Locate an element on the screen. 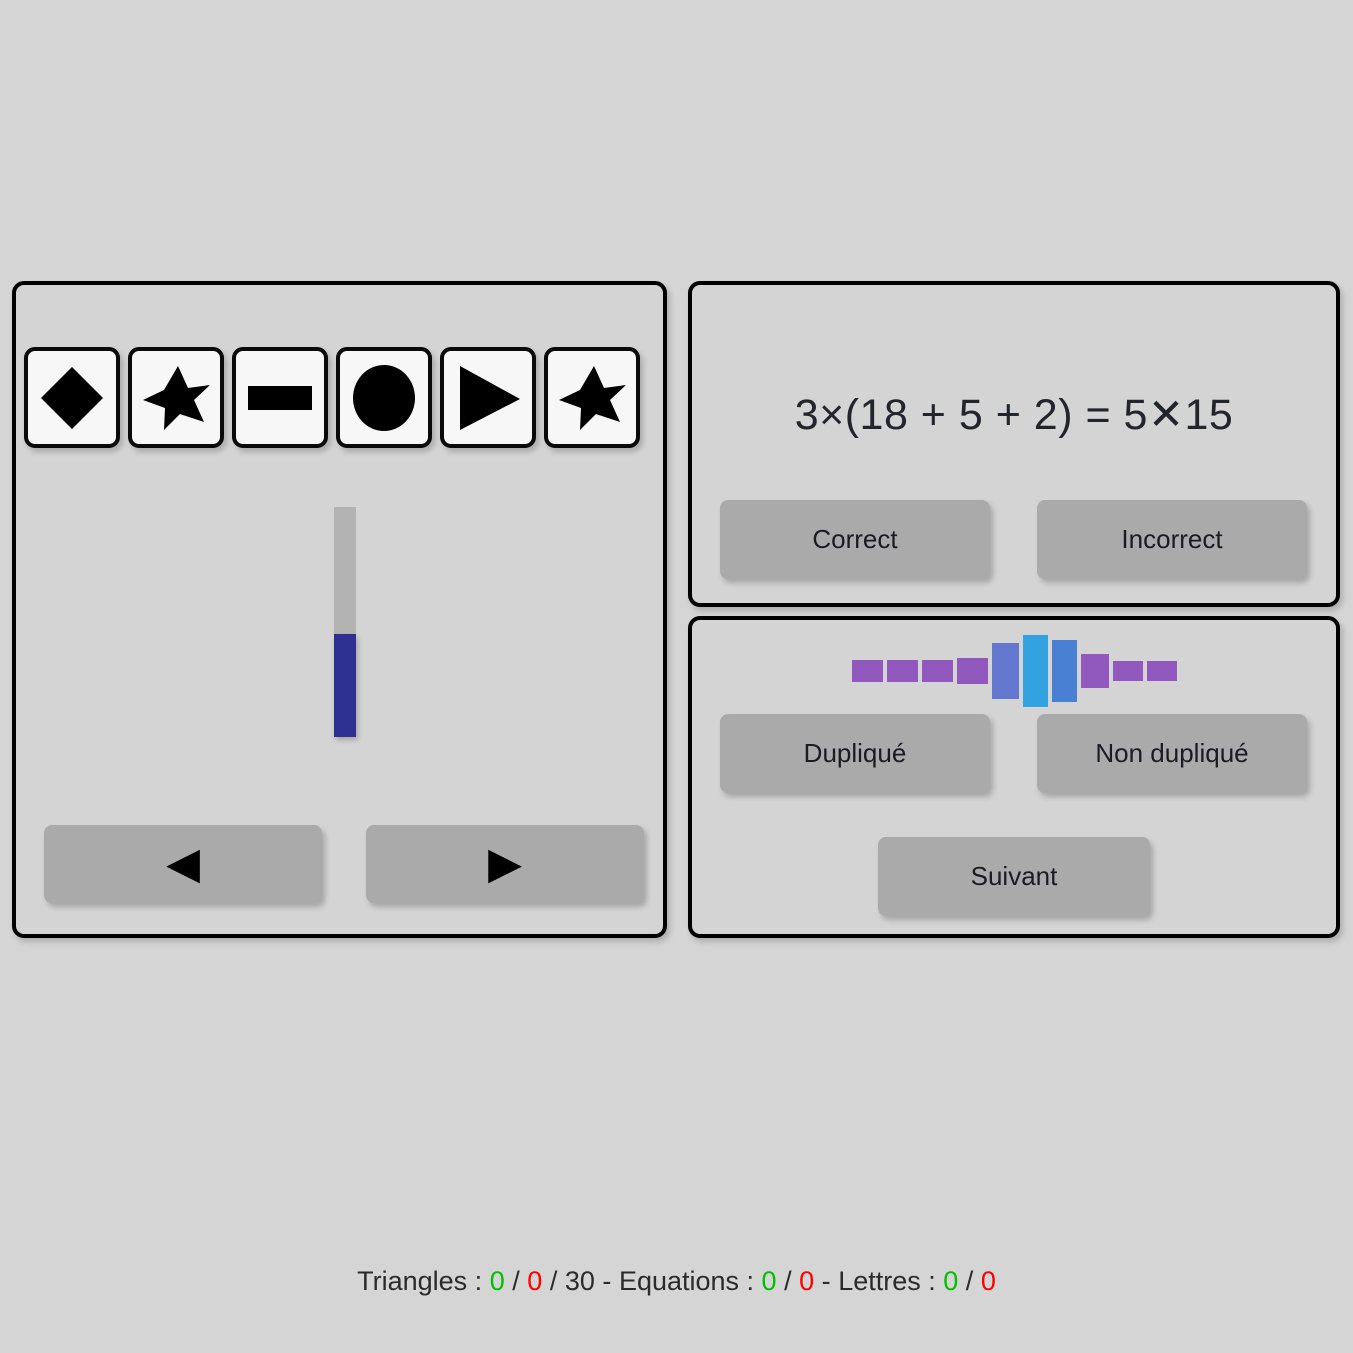 The height and width of the screenshot is (1353, 1353). status-equations-correct: 0 is located at coordinates (769, 1281).